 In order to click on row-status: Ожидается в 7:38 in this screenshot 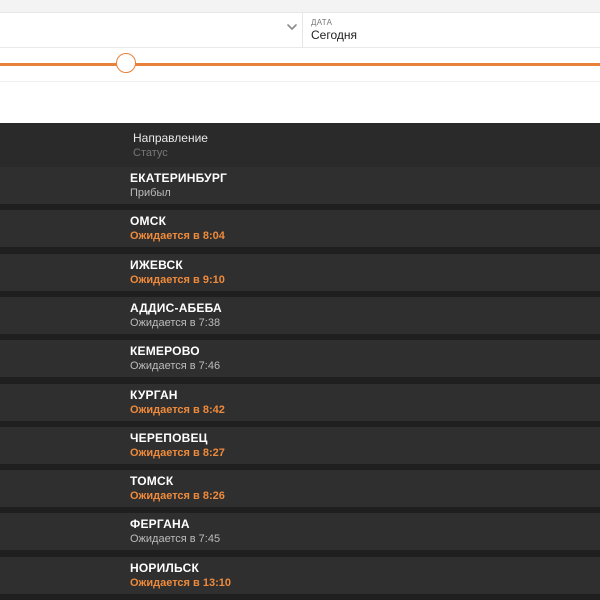, I will do `click(175, 323)`.